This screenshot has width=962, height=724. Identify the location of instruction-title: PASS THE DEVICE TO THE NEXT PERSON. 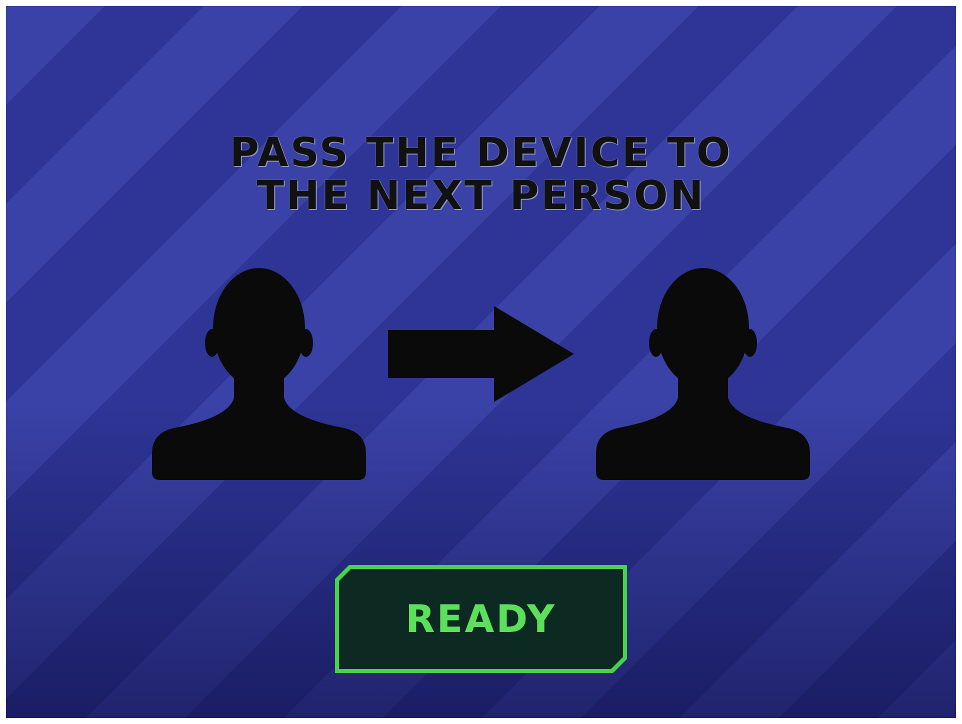
(481, 175).